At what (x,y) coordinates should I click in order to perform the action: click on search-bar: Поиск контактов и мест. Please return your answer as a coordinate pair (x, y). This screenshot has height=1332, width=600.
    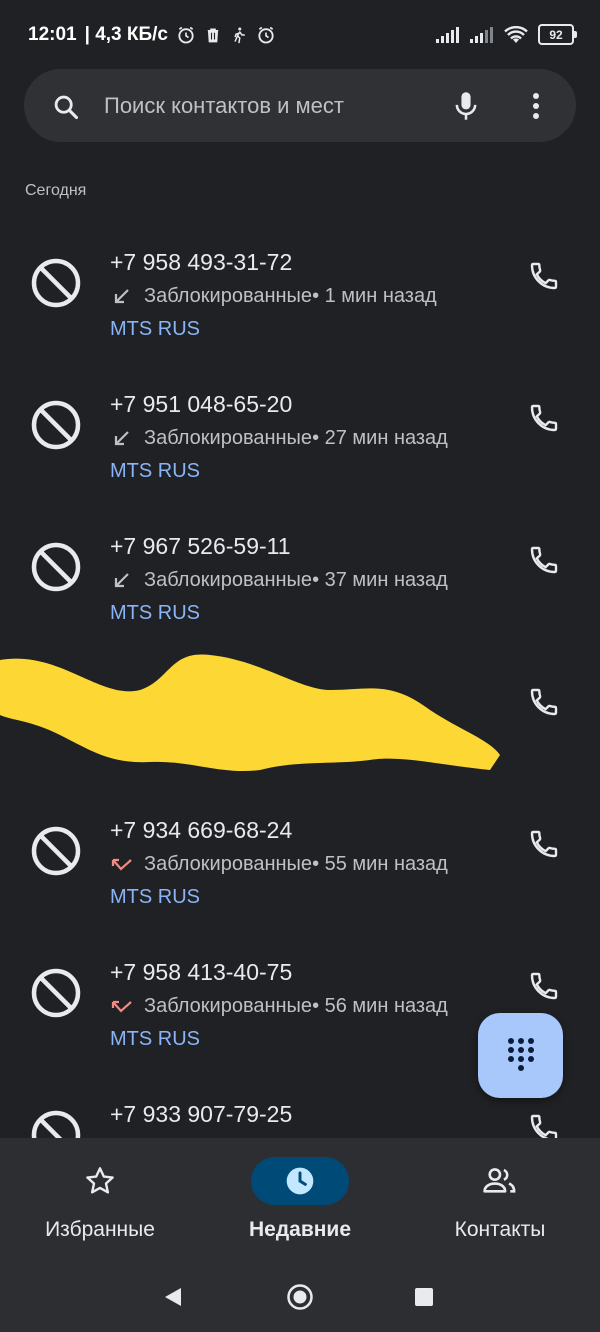
    Looking at the image, I should click on (300, 105).